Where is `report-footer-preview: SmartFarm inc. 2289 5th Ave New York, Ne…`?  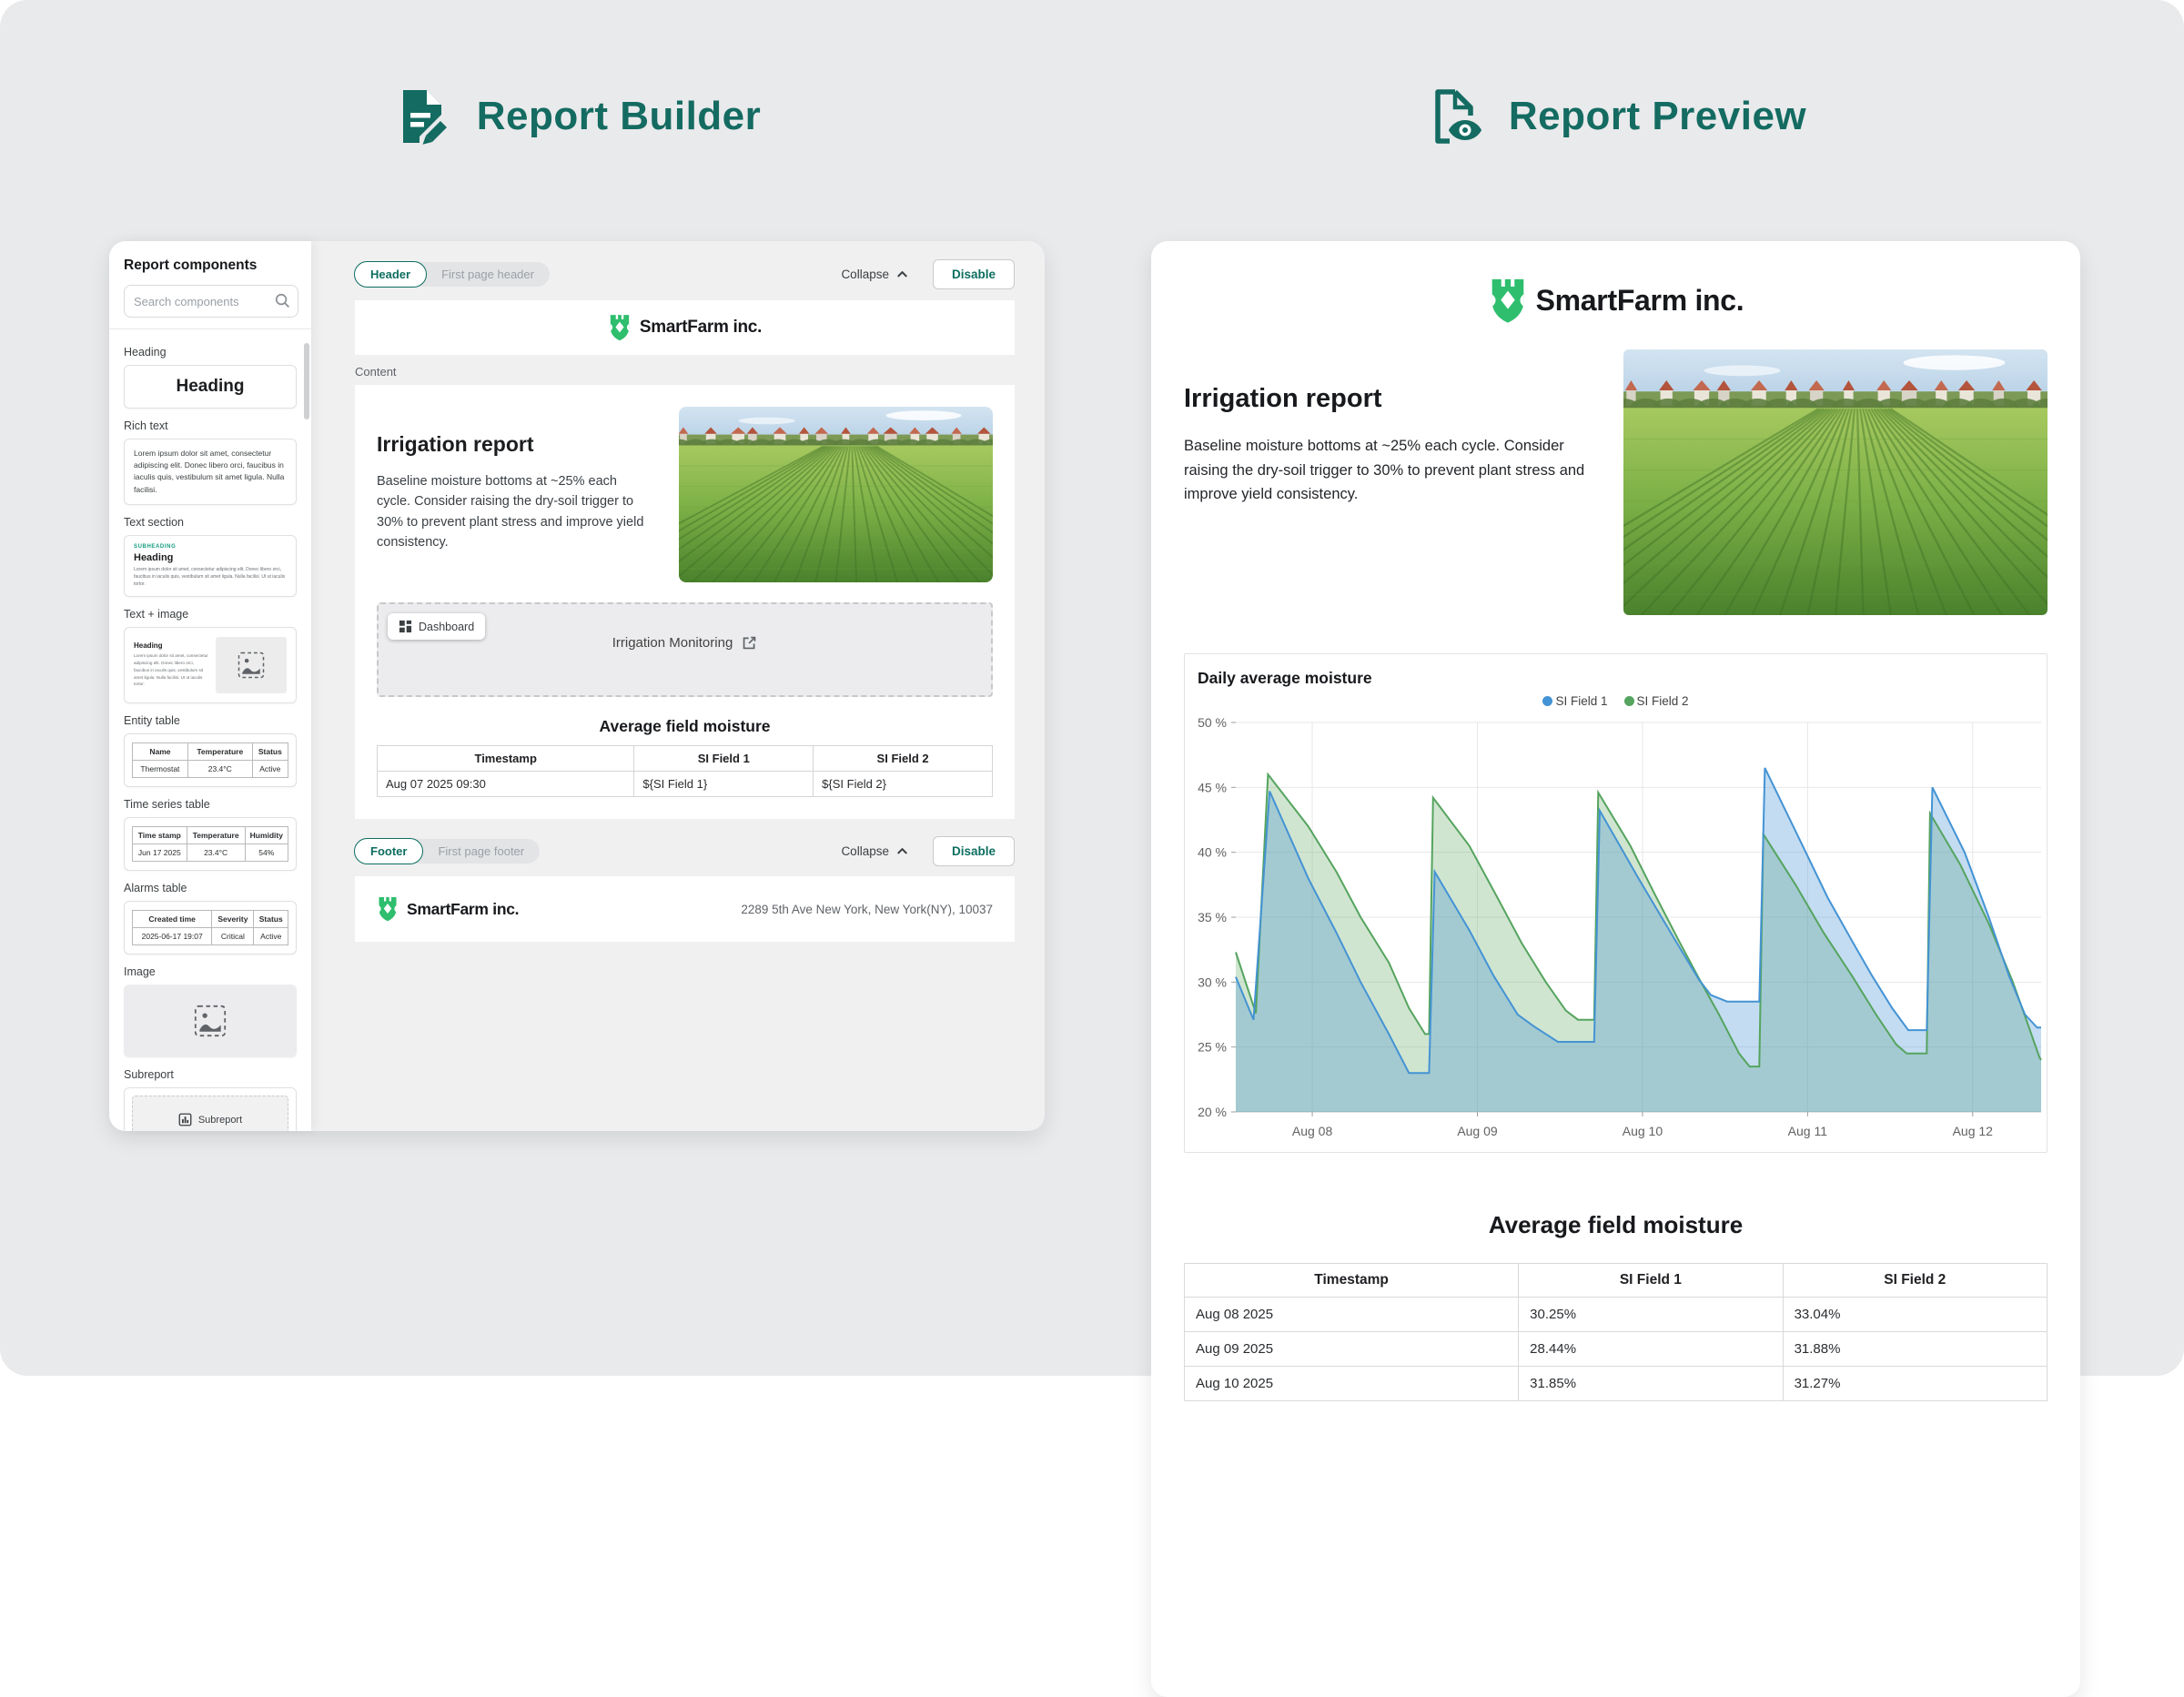 report-footer-preview: SmartFarm inc. 2289 5th Ave New York, Ne… is located at coordinates (685, 909).